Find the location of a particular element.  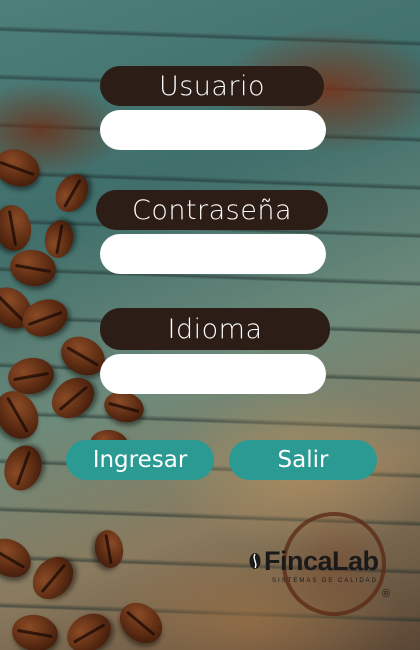

exit-button: Salir is located at coordinates (303, 460).